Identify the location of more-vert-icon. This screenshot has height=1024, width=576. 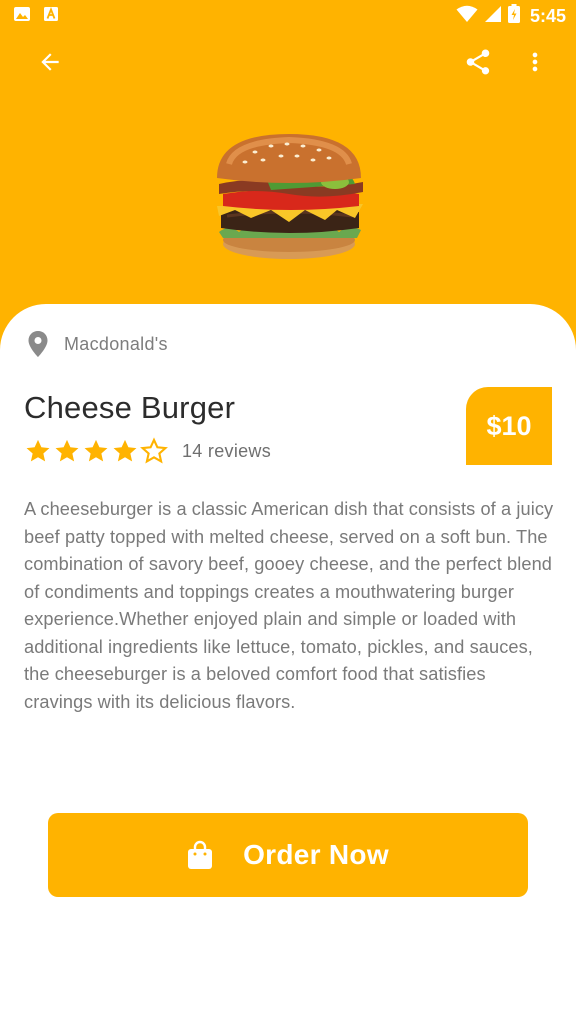
(535, 62).